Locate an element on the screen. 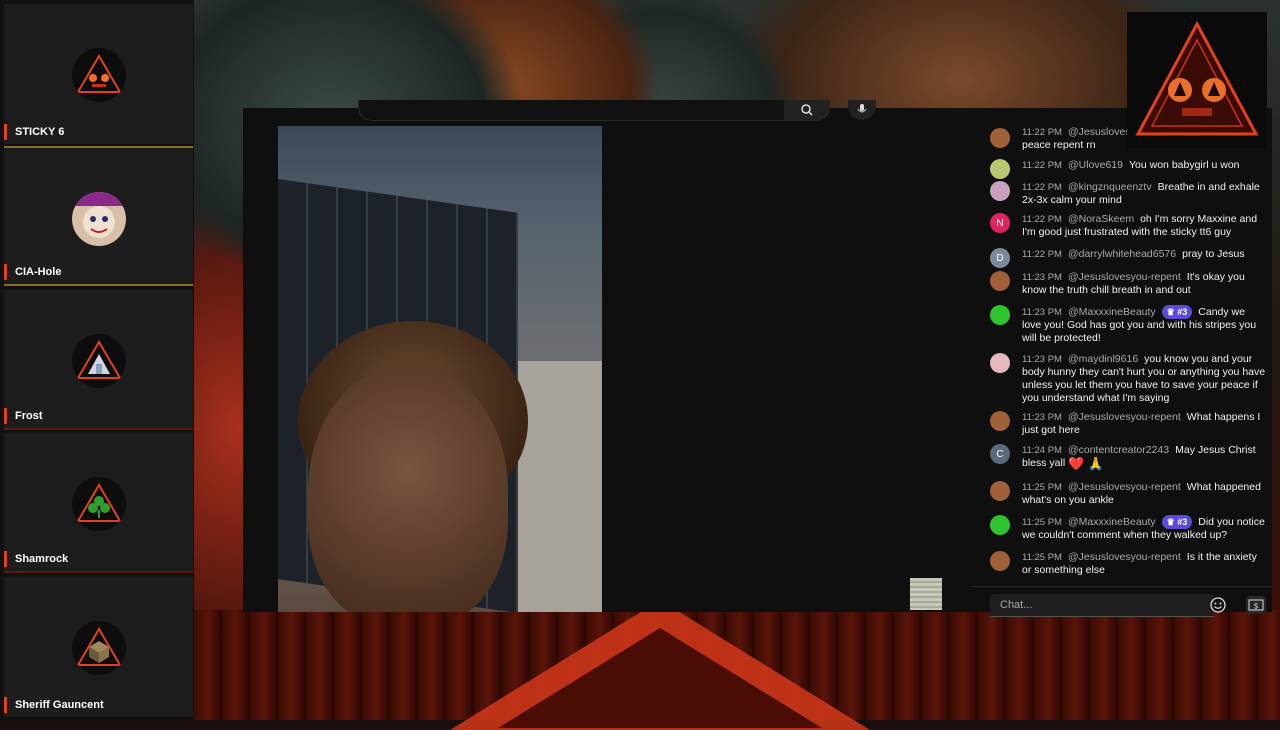  message-author: @contentcreator2243 is located at coordinates (1118, 450).